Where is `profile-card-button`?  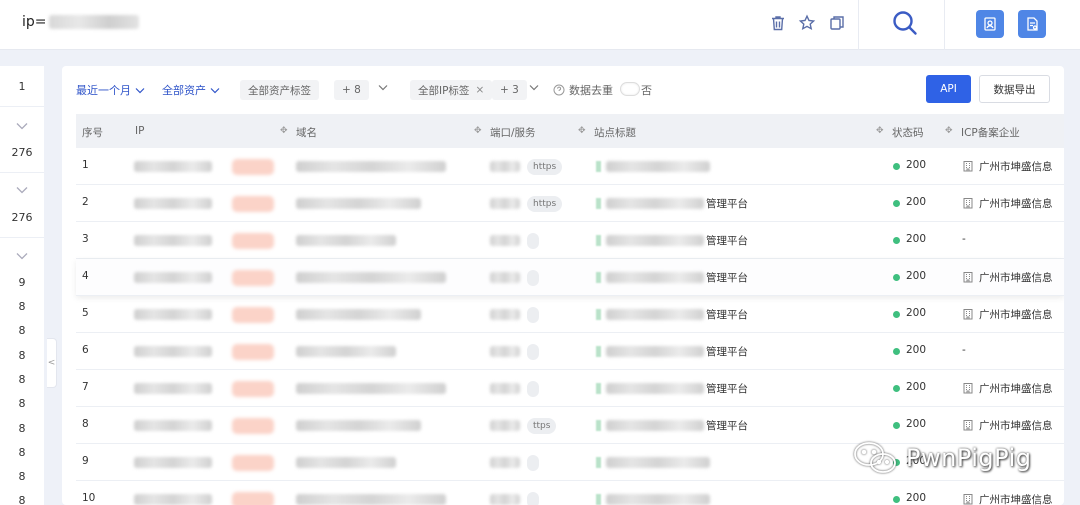
profile-card-button is located at coordinates (990, 24).